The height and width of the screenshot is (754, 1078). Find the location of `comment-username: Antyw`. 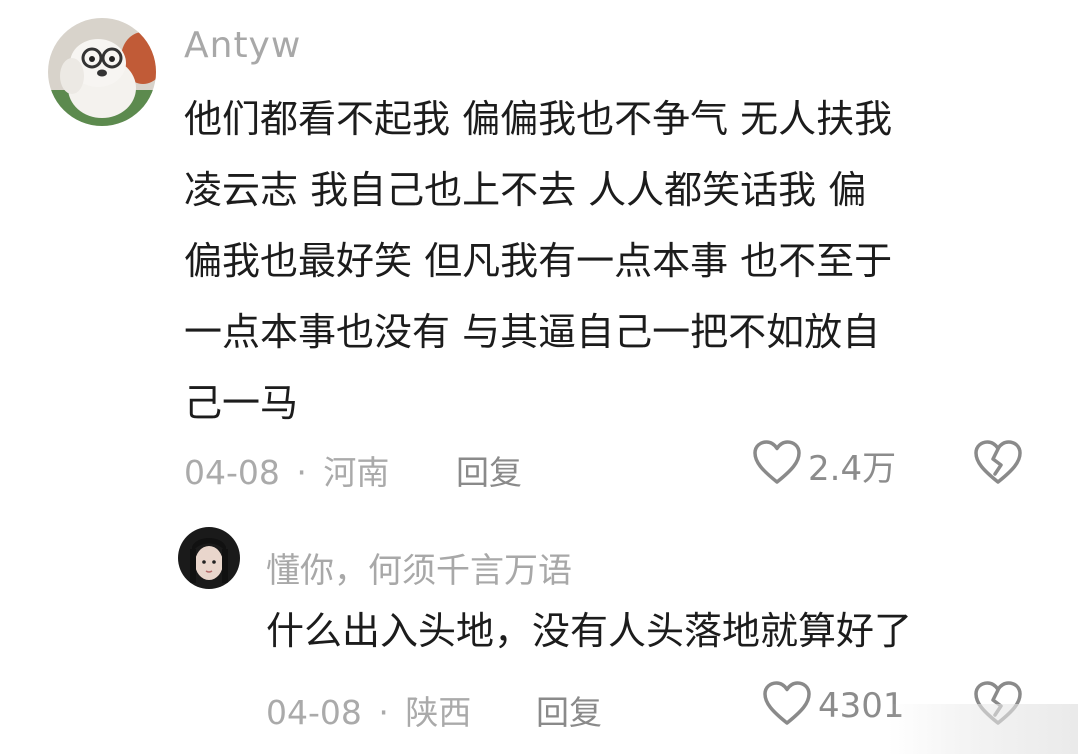

comment-username: Antyw is located at coordinates (242, 45).